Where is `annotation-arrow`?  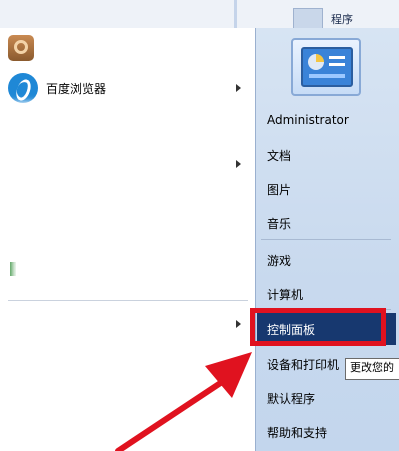 annotation-arrow is located at coordinates (183, 401).